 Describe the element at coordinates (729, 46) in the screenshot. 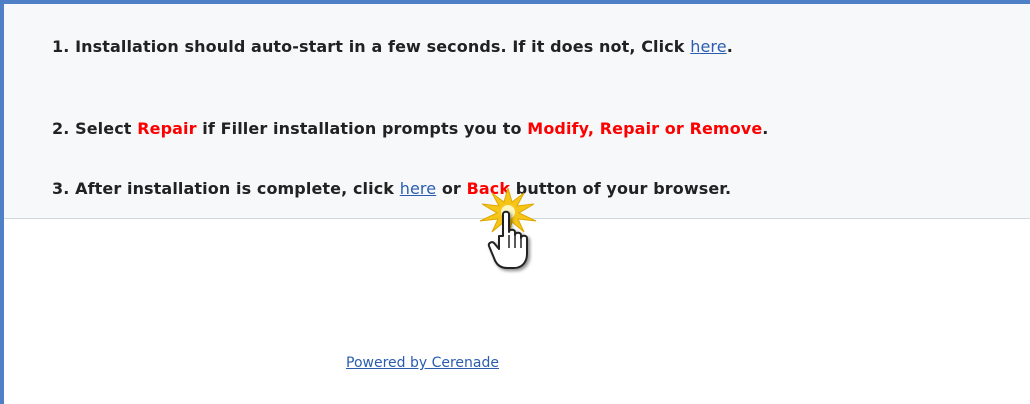

I see `step-1-end: .` at that location.